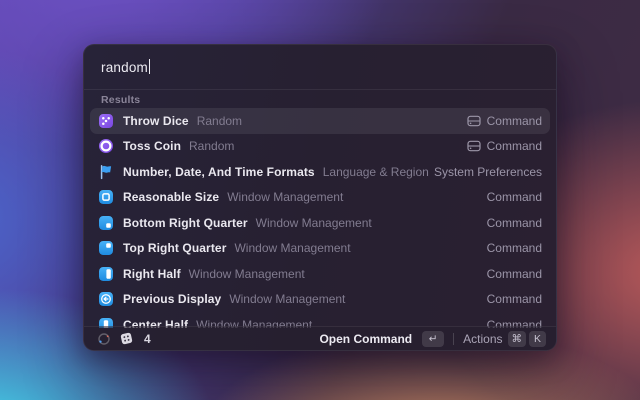  What do you see at coordinates (537, 338) in the screenshot?
I see `k-key-badge: K` at bounding box center [537, 338].